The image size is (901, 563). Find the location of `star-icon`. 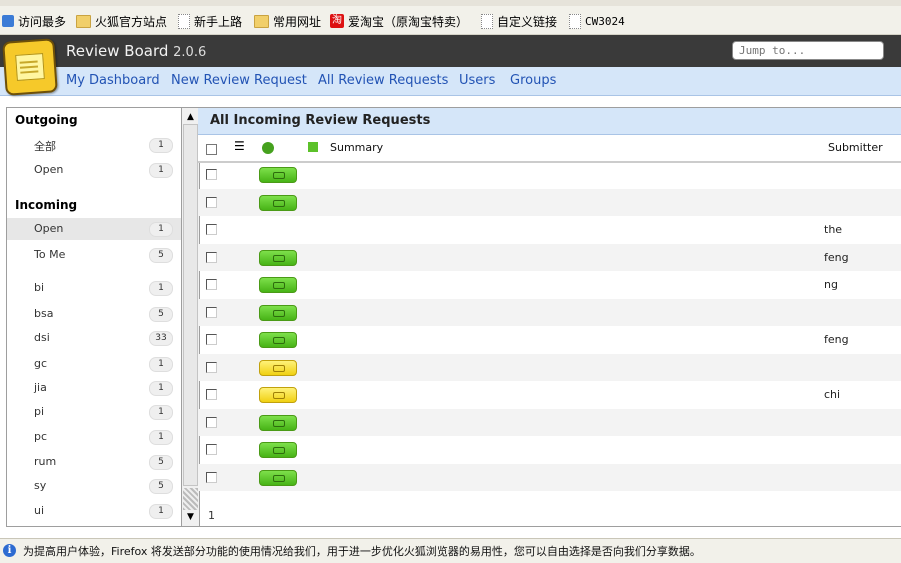

star-icon is located at coordinates (8, 21).